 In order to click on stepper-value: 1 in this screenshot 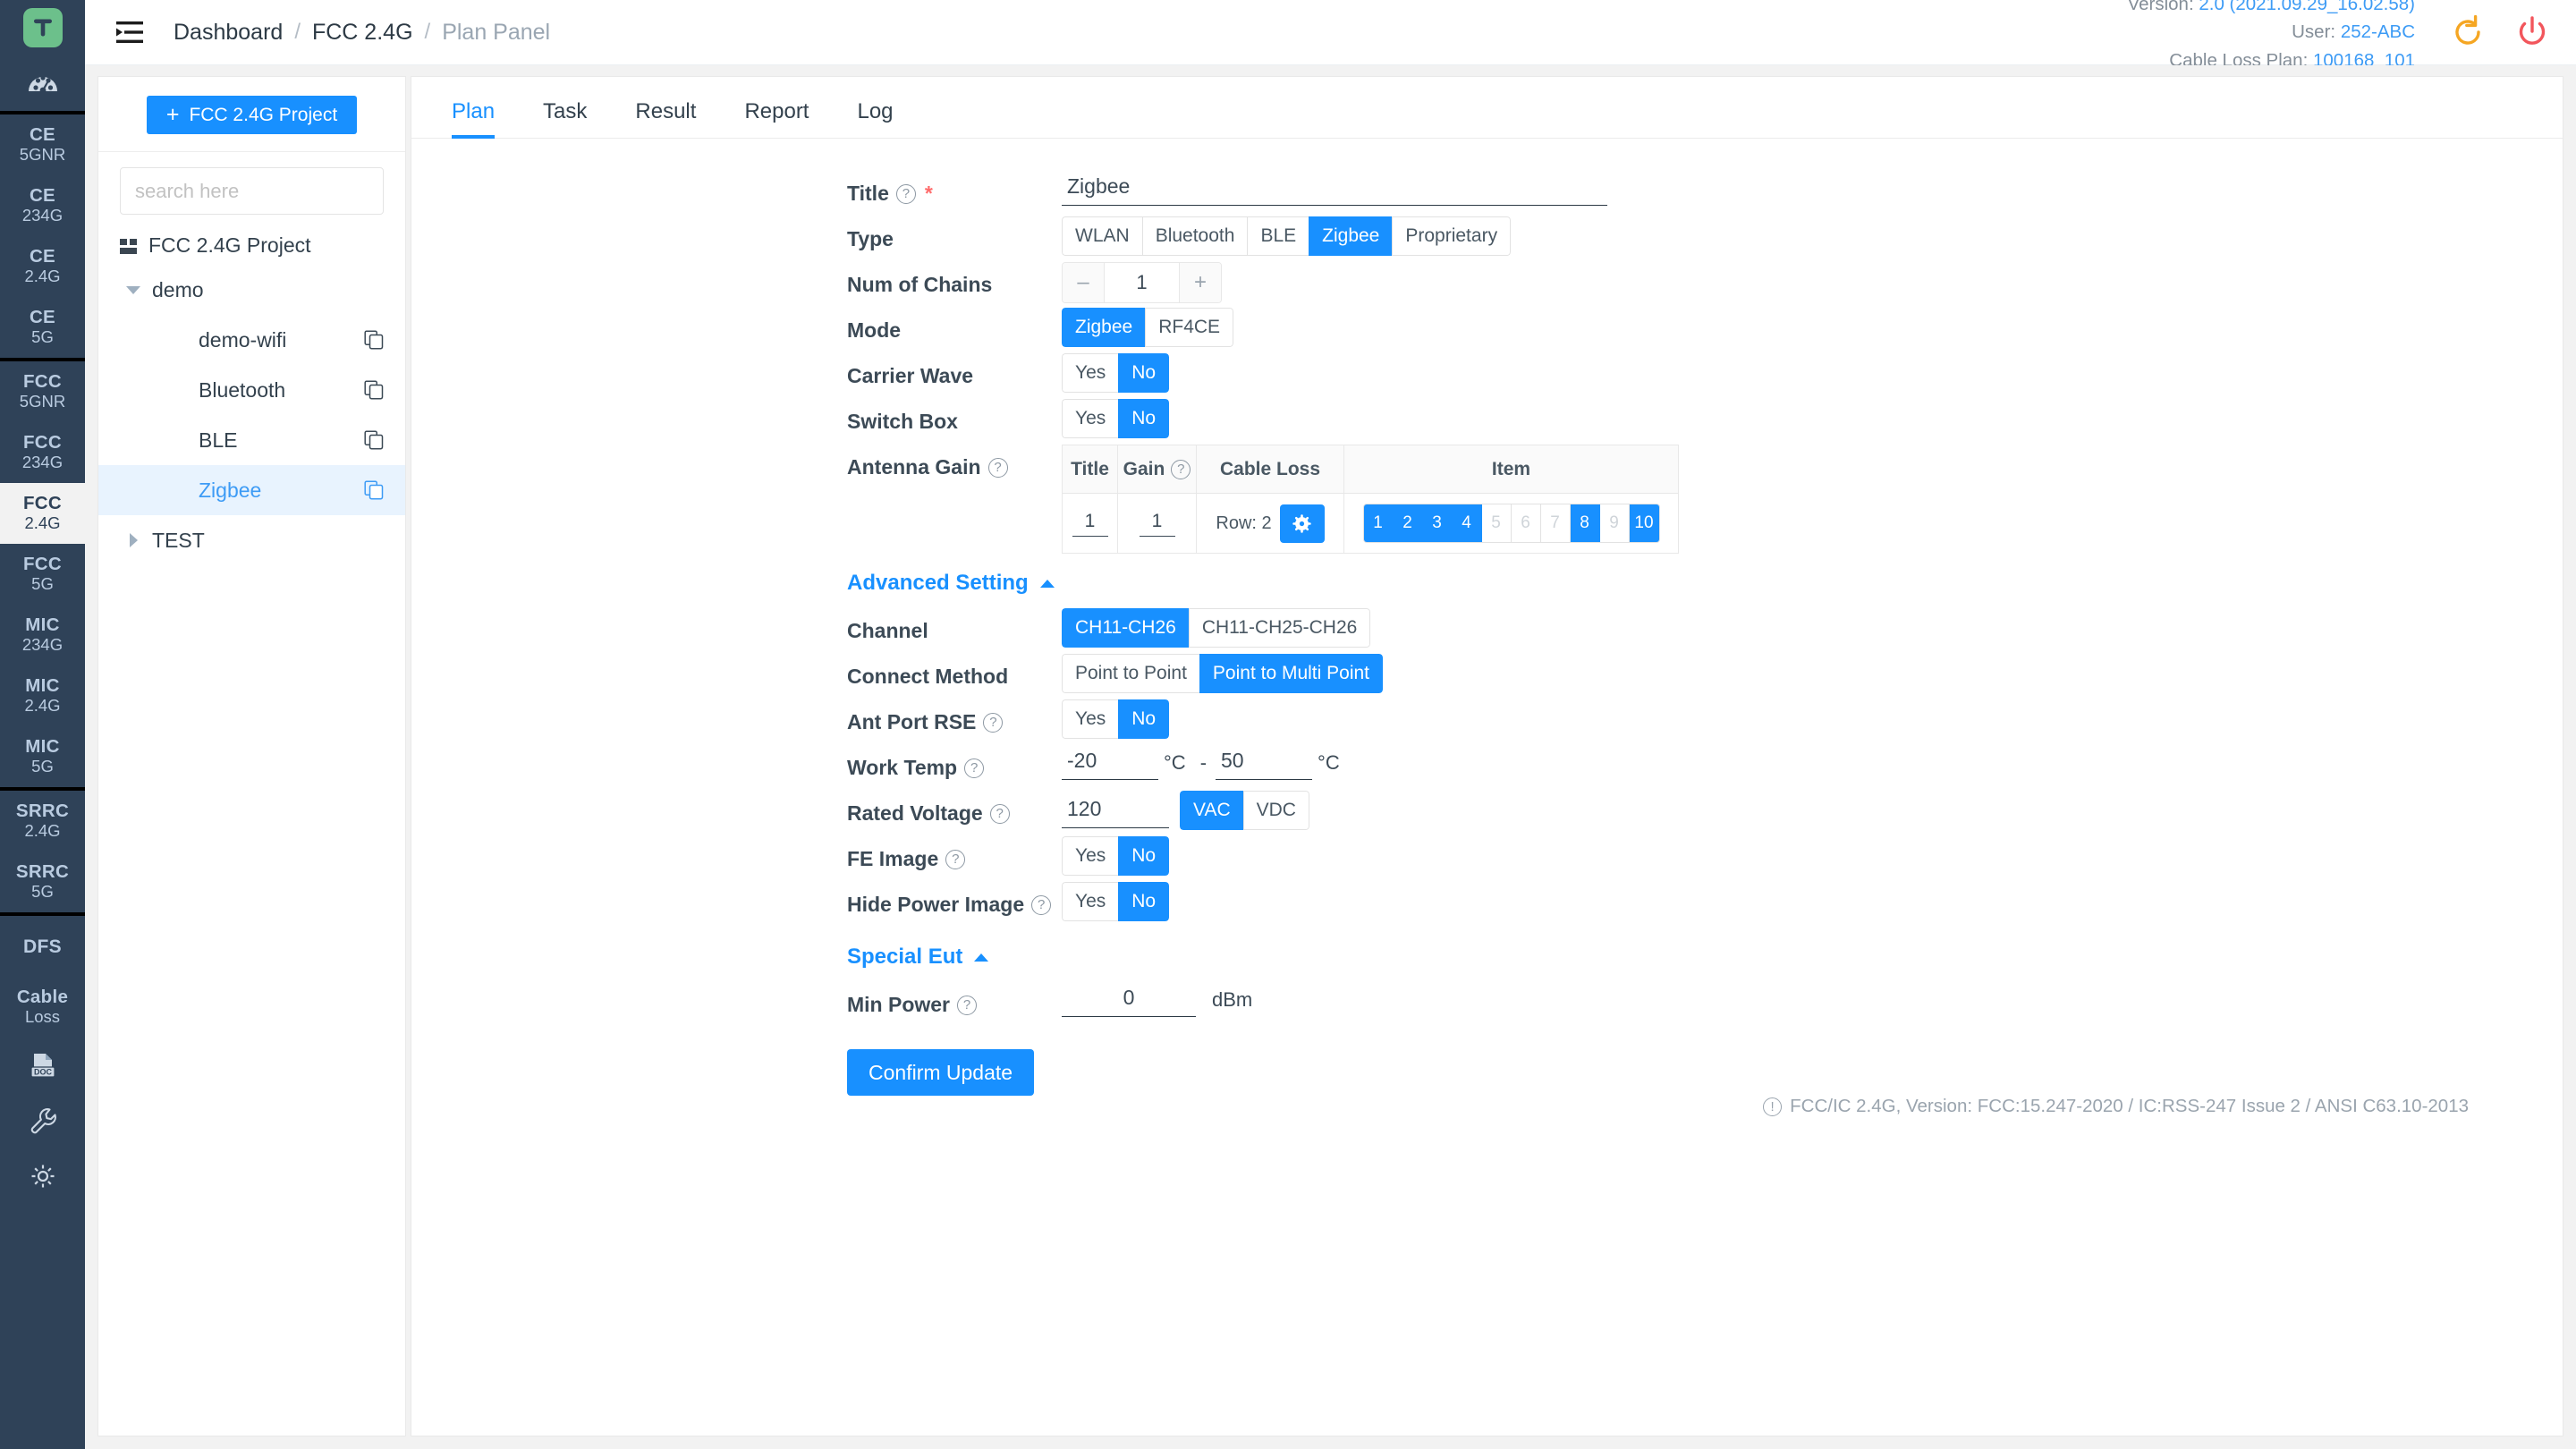, I will do `click(1142, 282)`.